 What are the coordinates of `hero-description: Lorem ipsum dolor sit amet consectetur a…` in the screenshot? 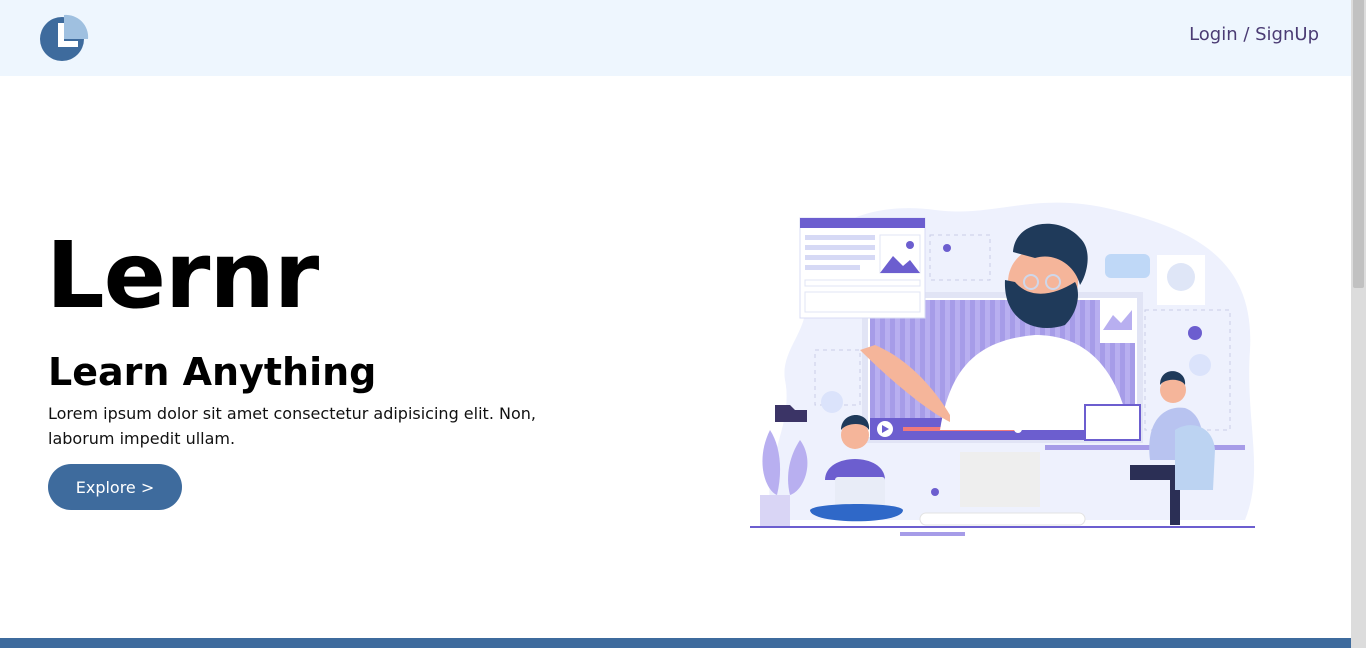 It's located at (292, 426).